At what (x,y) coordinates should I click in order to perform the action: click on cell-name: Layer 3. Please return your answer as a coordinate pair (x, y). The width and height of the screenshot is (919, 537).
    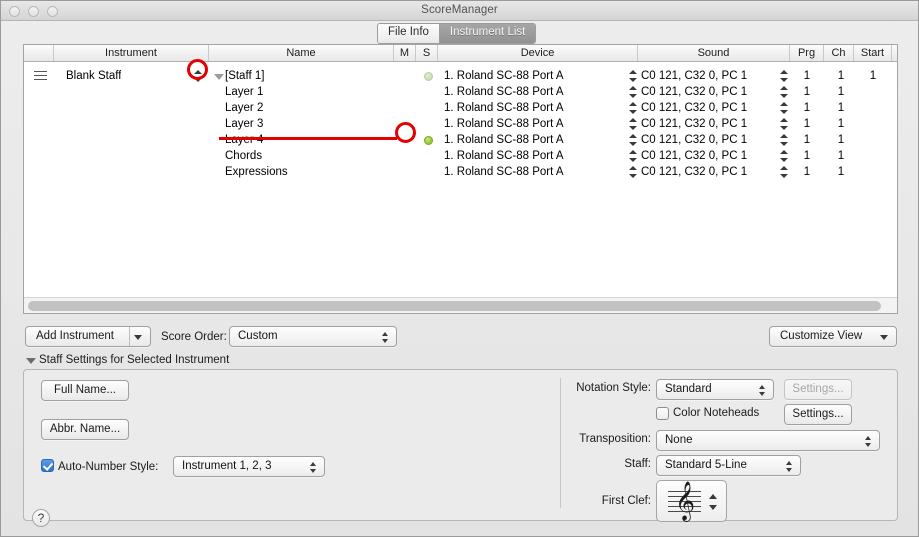
    Looking at the image, I should click on (244, 124).